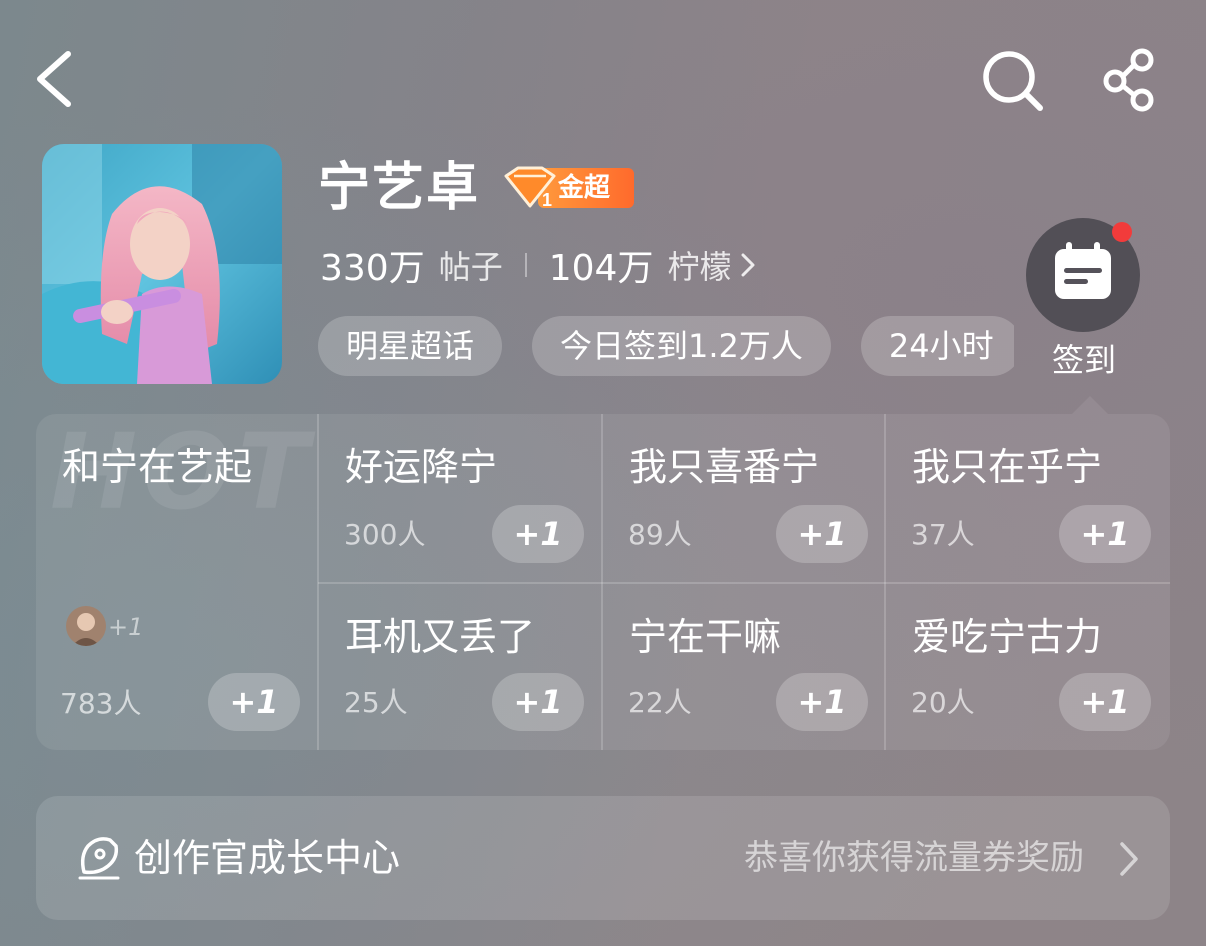 The height and width of the screenshot is (946, 1206). Describe the element at coordinates (157, 467) in the screenshot. I see `featured-title: 和宁在艺起` at that location.